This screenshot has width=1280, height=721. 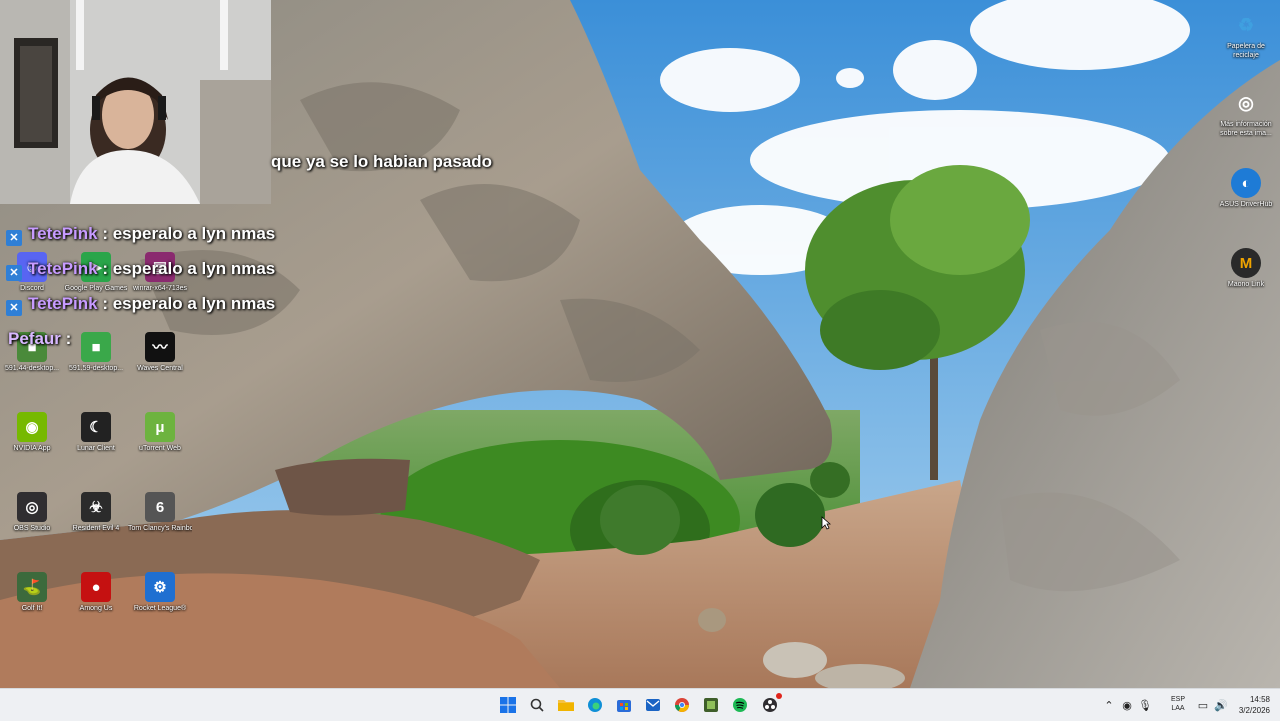 I want to click on maono-link-icon: M, so click(x=1246, y=263).